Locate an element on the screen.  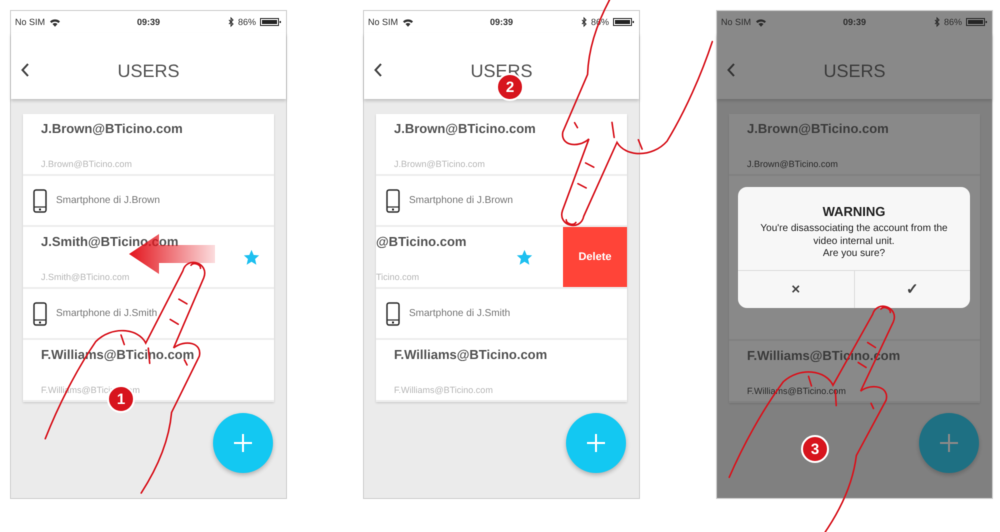
dialog-question: Are you sure? is located at coordinates (854, 254).